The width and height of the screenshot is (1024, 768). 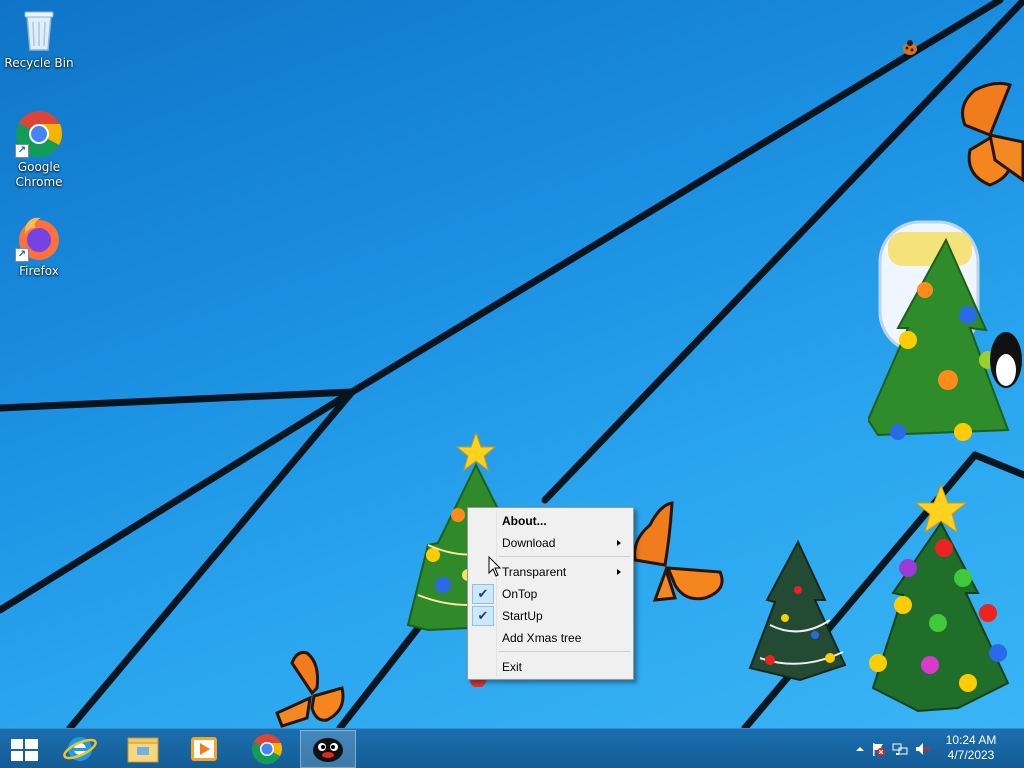 I want to click on menu-item-label: Add Xmas tree, so click(x=542, y=638).